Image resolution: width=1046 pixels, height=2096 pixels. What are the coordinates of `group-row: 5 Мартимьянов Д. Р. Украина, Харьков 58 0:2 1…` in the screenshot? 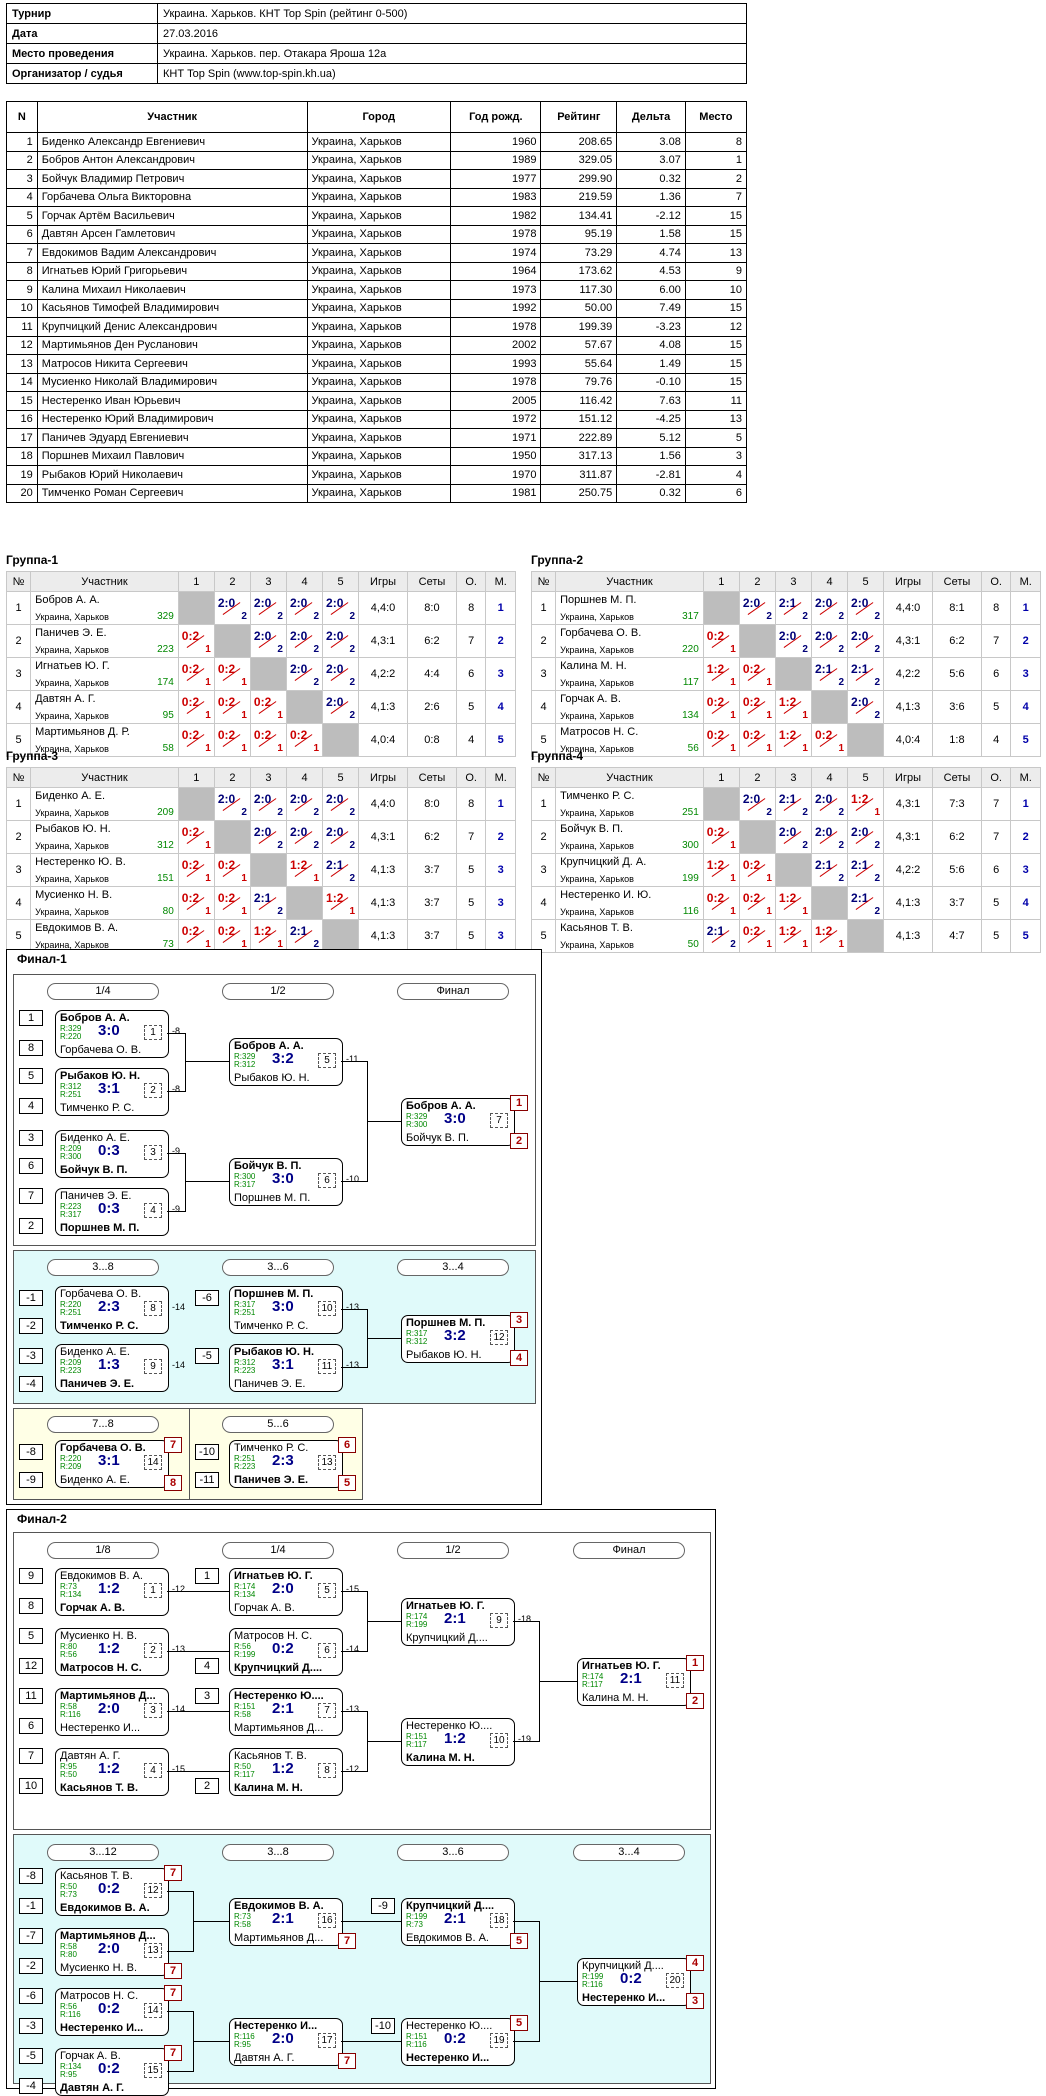 It's located at (260, 740).